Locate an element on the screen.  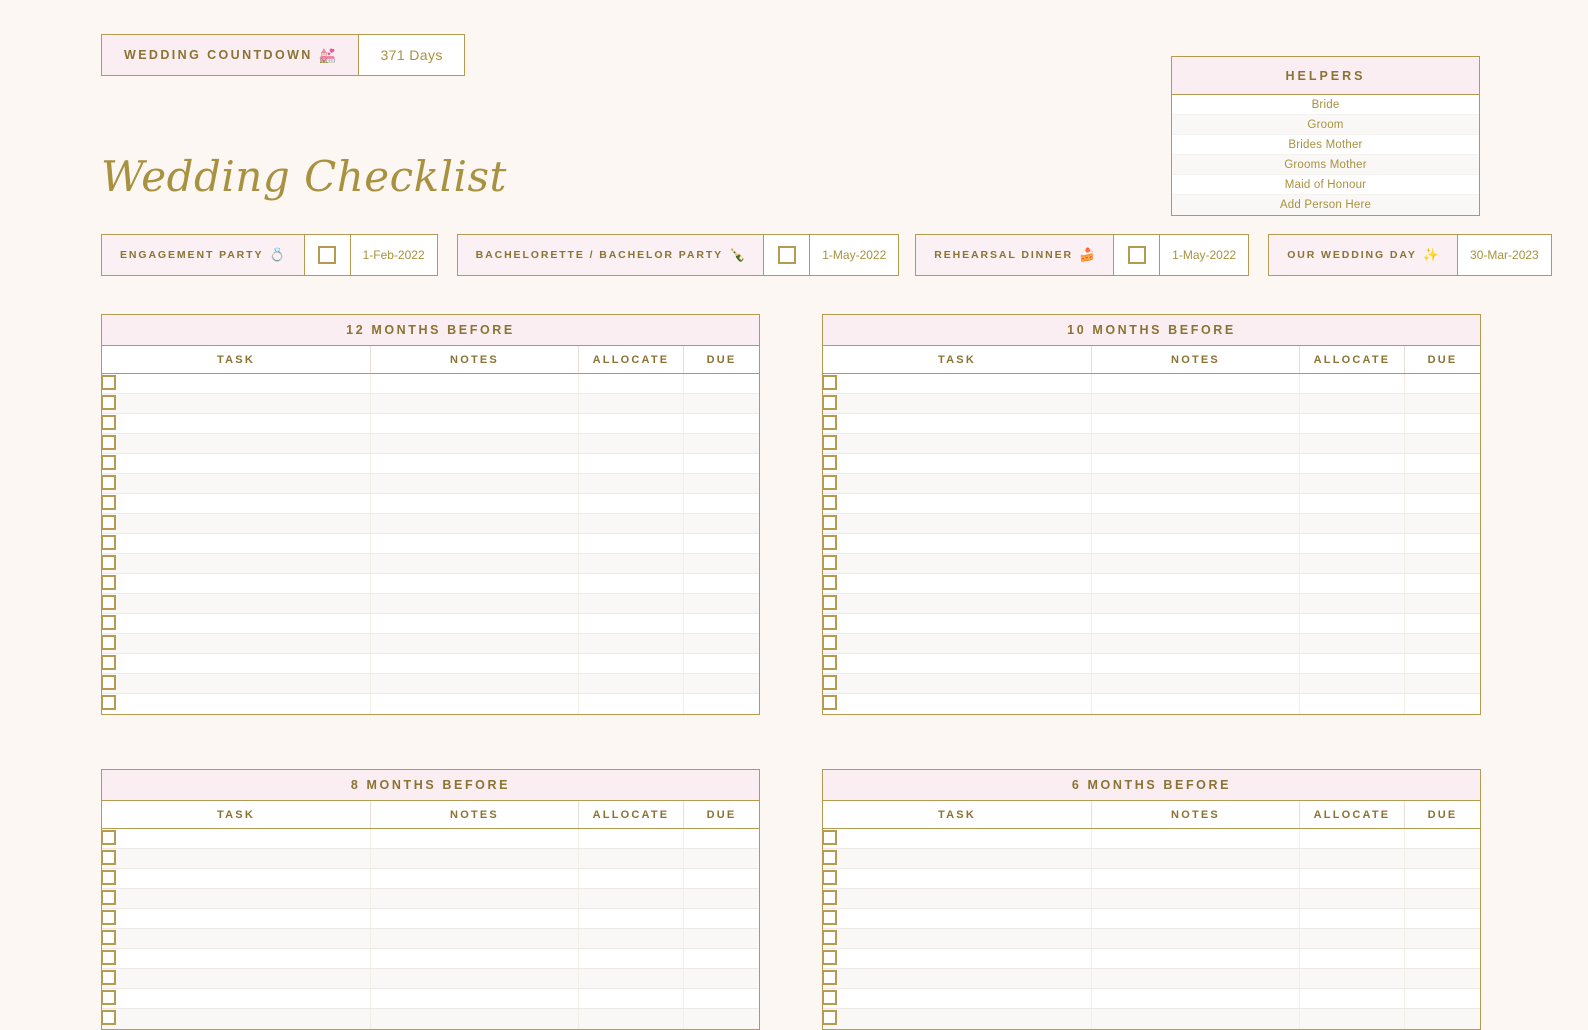
event-checkbox-cell is located at coordinates (327, 255).